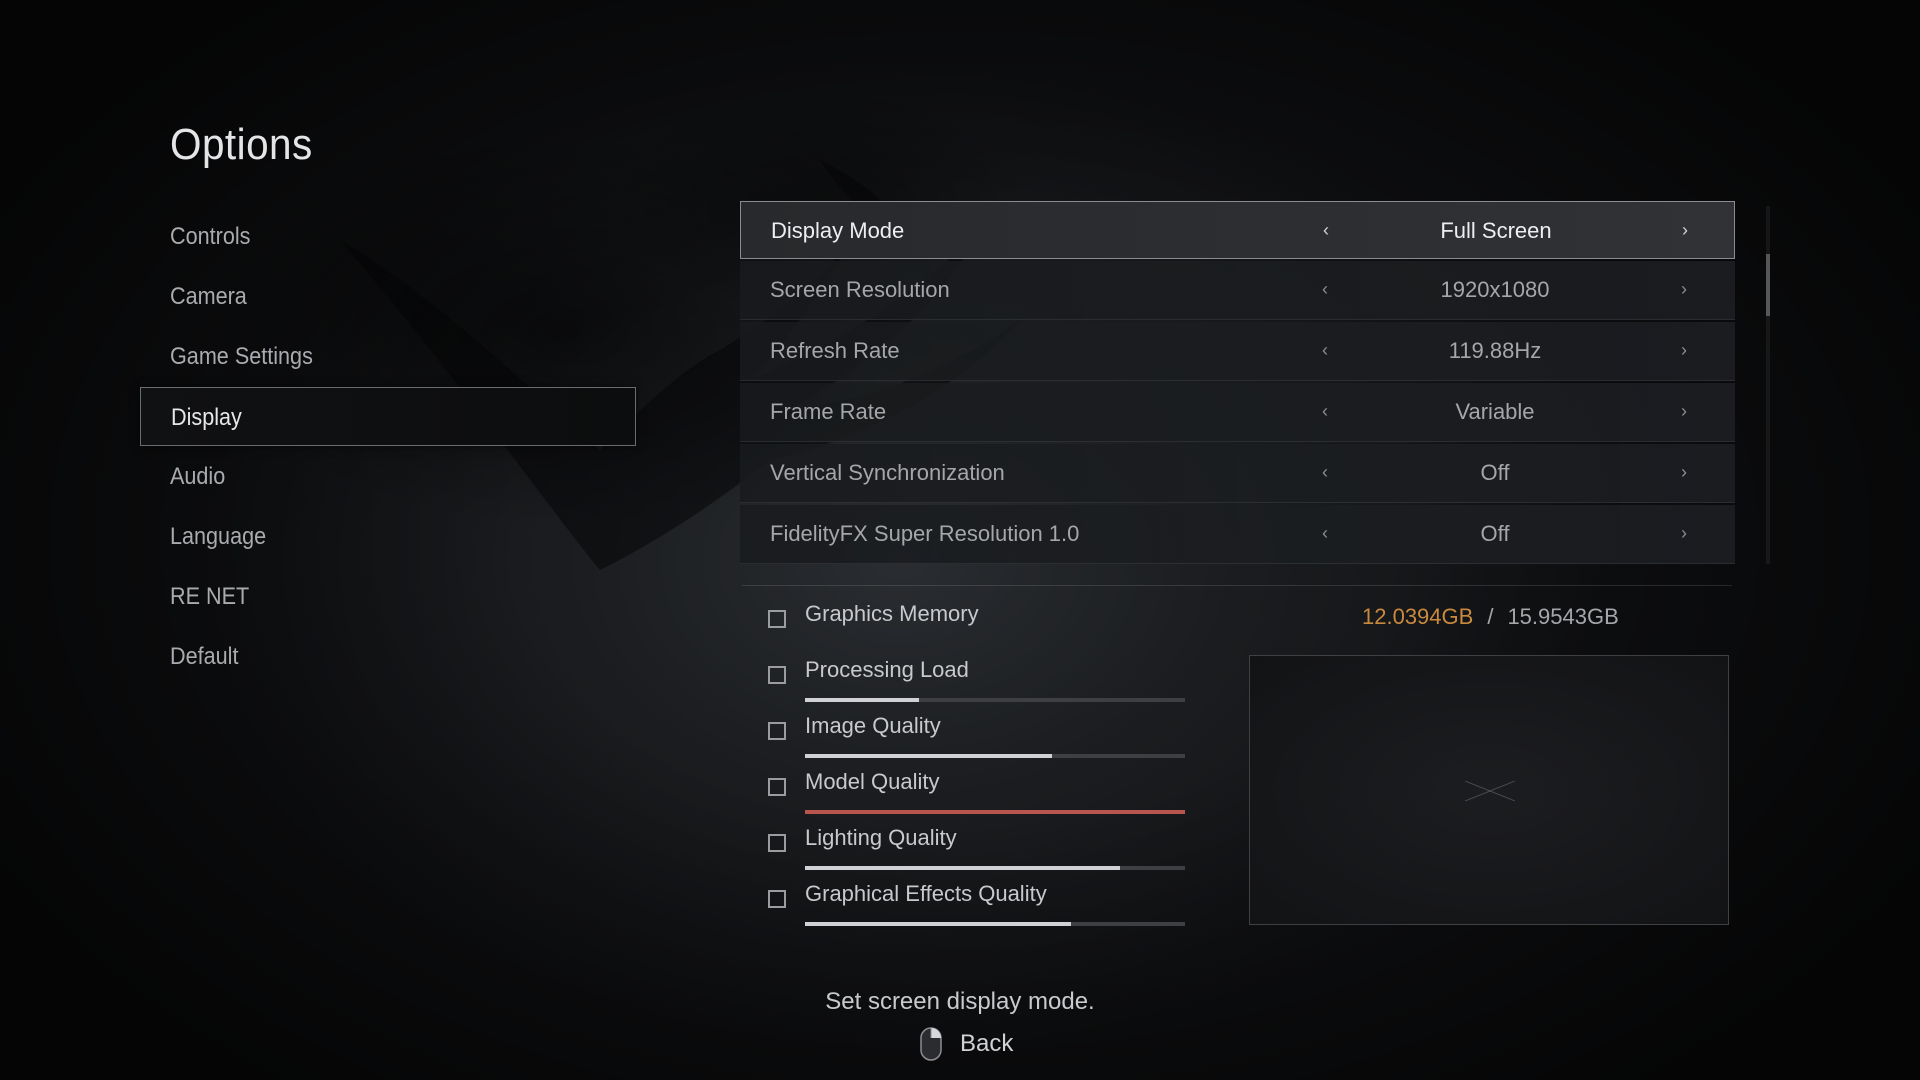 This screenshot has height=1080, width=1920. I want to click on setting-value: Variable, so click(1495, 411).